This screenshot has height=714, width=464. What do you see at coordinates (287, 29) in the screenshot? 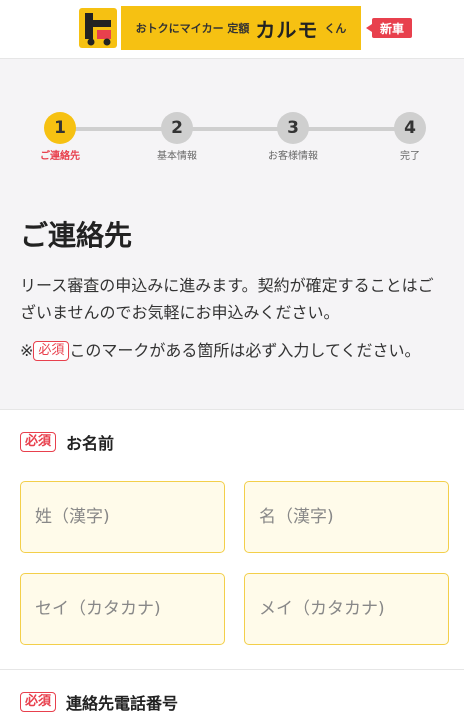
I see `logo-name: カルモ` at bounding box center [287, 29].